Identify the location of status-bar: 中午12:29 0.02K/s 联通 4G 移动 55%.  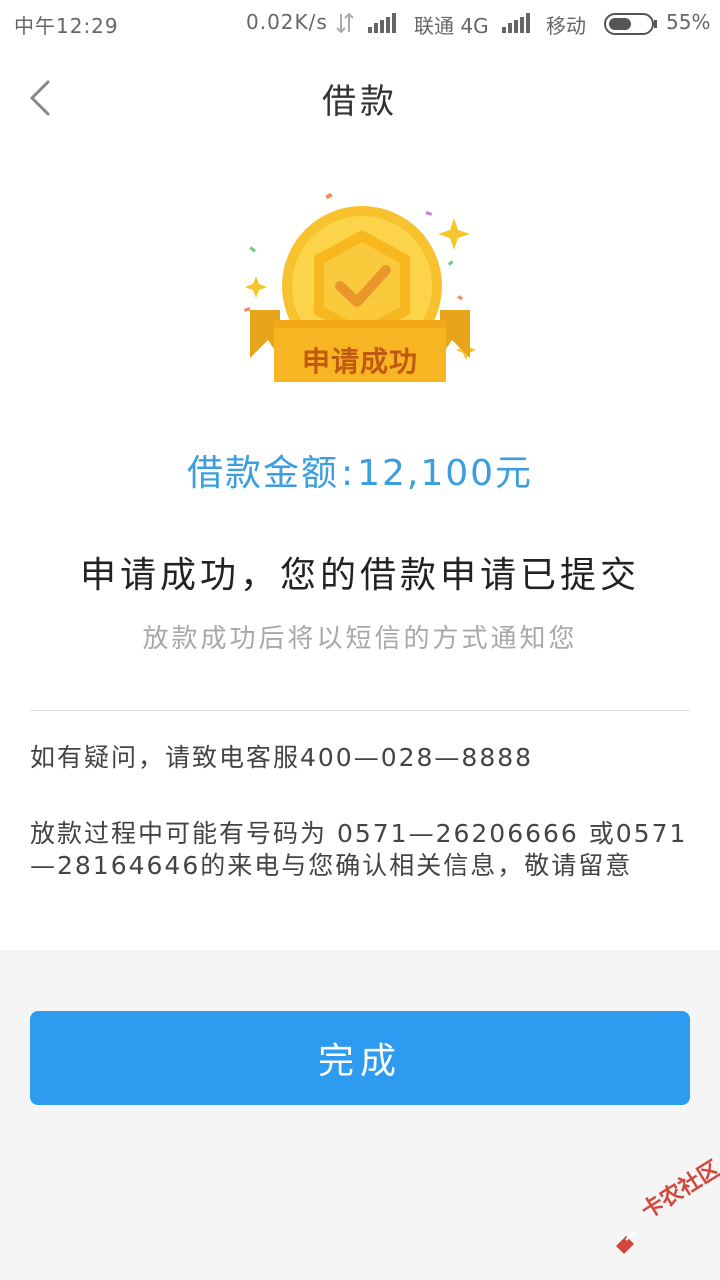
(360, 24).